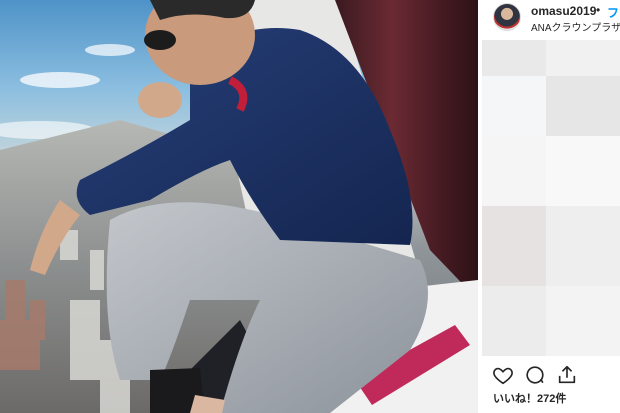 Image resolution: width=620 pixels, height=413 pixels. I want to click on post-header: omasu2019 • フ ANAクラウンプラザ, so click(549, 19).